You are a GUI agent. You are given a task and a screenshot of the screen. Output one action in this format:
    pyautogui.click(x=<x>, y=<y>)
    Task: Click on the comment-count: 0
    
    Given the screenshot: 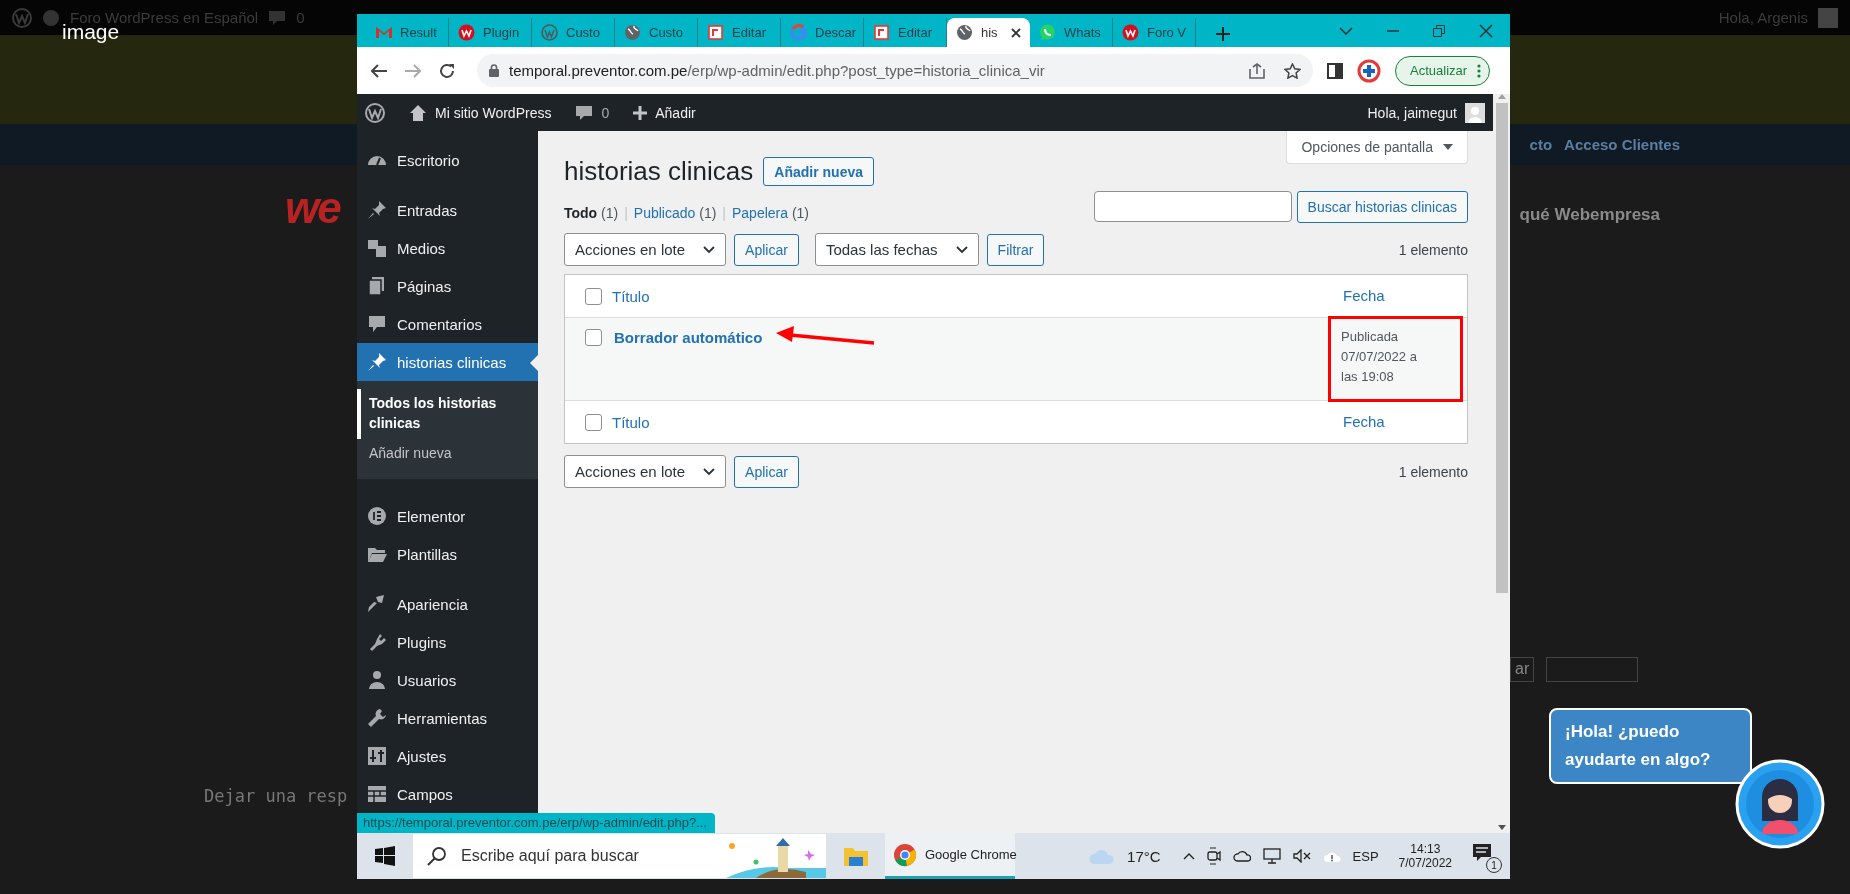 What is the action you would take?
    pyautogui.click(x=605, y=112)
    